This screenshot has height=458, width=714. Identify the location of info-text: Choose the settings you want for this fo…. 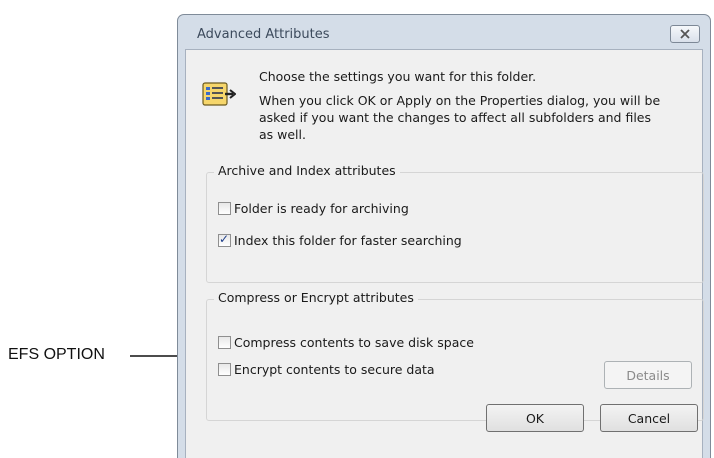
(479, 105).